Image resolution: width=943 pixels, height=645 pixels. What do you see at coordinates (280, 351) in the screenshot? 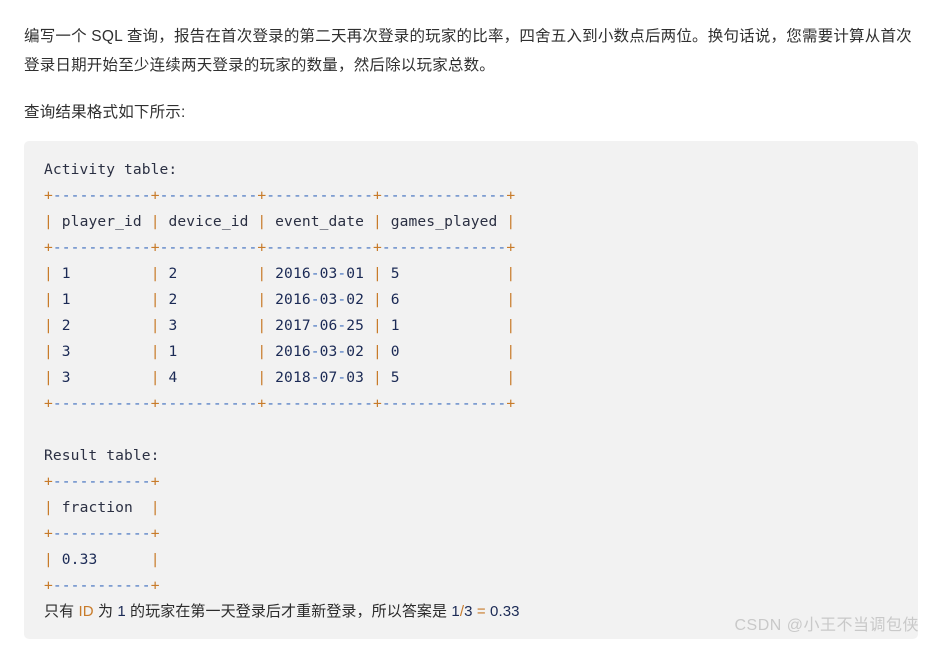
I see `table-row: | 3 | 1 | 2016-03-02 | 0 |` at bounding box center [280, 351].